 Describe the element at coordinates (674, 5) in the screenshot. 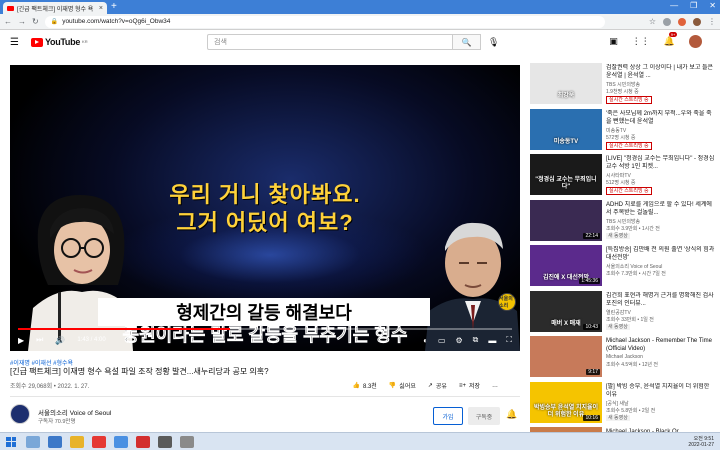

I see `minimize-icon: —` at that location.